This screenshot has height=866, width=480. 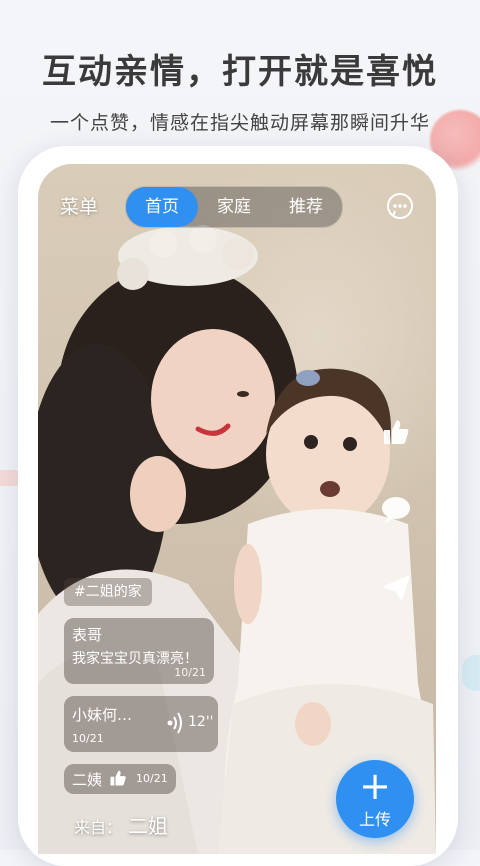 I want to click on share-icon, so click(x=396, y=588).